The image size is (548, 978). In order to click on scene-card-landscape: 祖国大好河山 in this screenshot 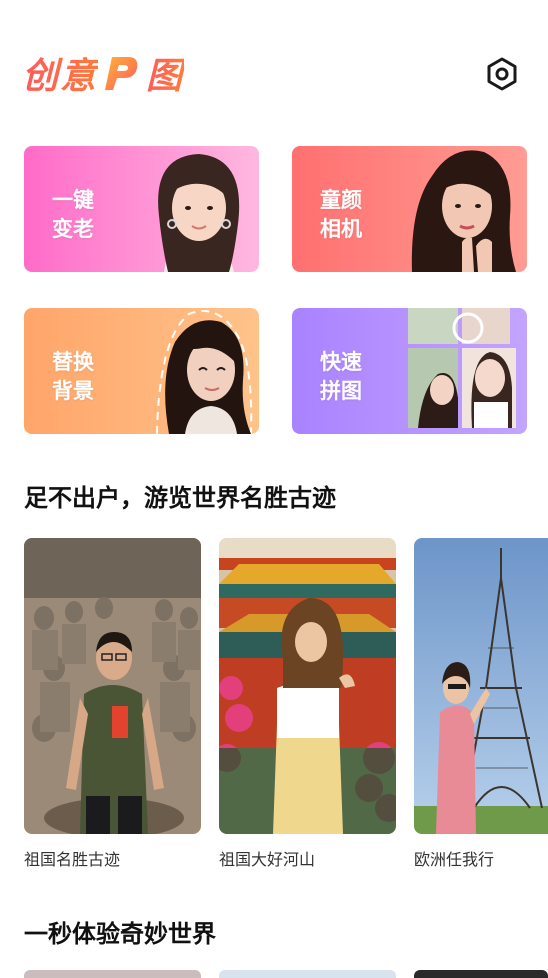, I will do `click(307, 704)`.